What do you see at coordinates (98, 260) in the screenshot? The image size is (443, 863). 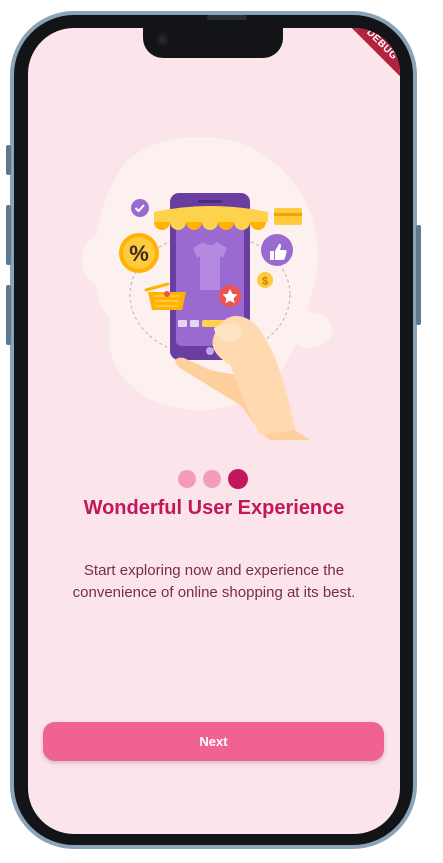 I see `background-blob-left` at bounding box center [98, 260].